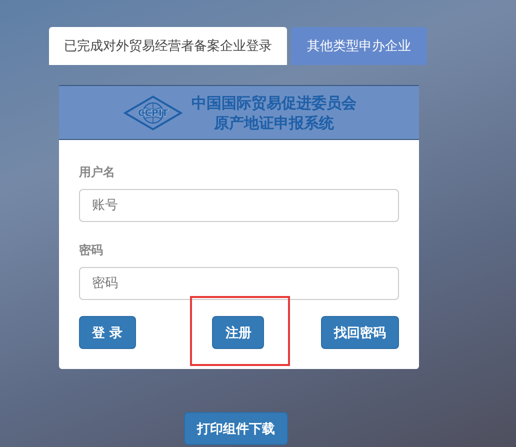 This screenshot has height=447, width=516. What do you see at coordinates (238, 332) in the screenshot?
I see `action-button: 注册` at bounding box center [238, 332].